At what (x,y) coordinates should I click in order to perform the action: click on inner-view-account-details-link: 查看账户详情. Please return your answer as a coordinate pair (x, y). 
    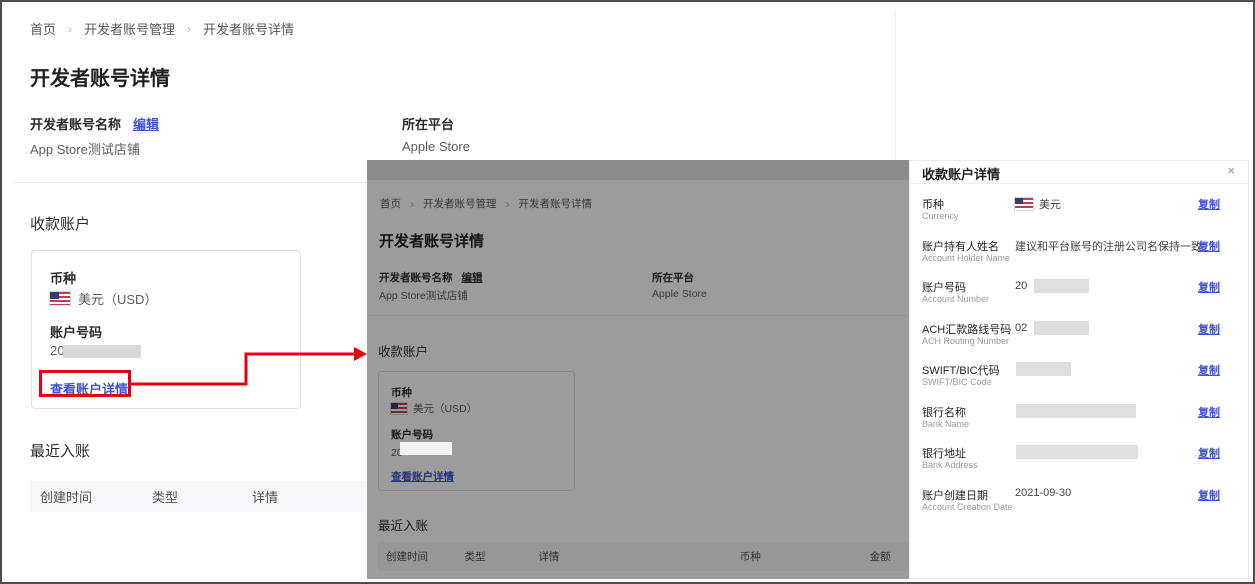
    Looking at the image, I should click on (422, 477).